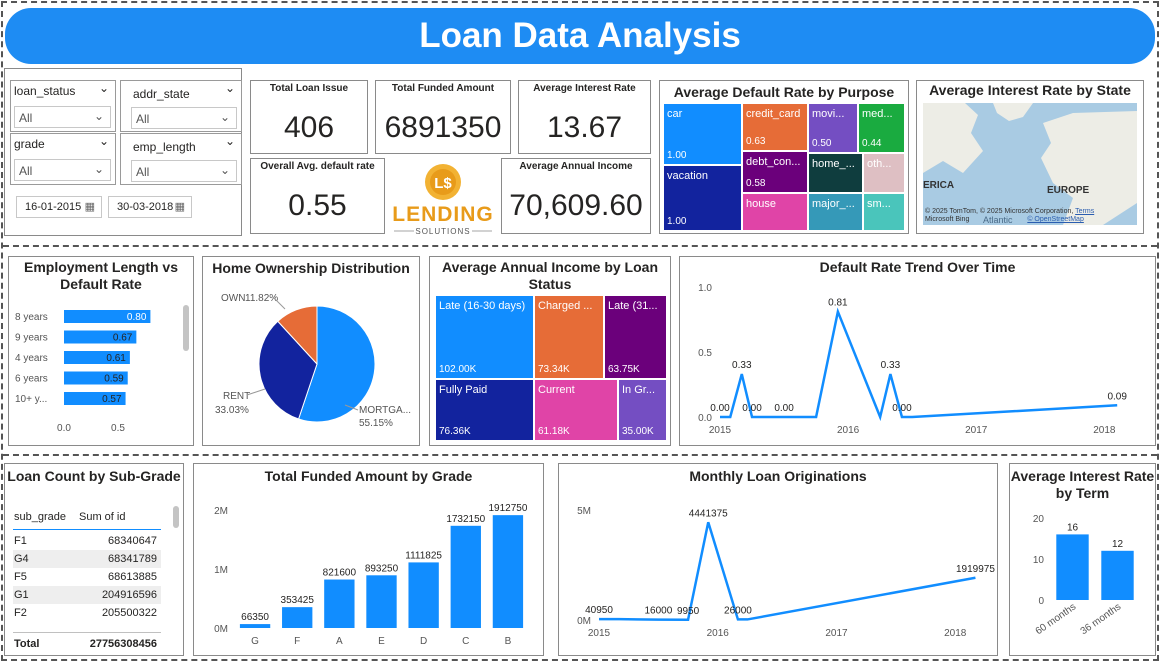 This screenshot has width=1161, height=662. Describe the element at coordinates (40, 517) in the screenshot. I see `column-header: sub_grade` at that location.